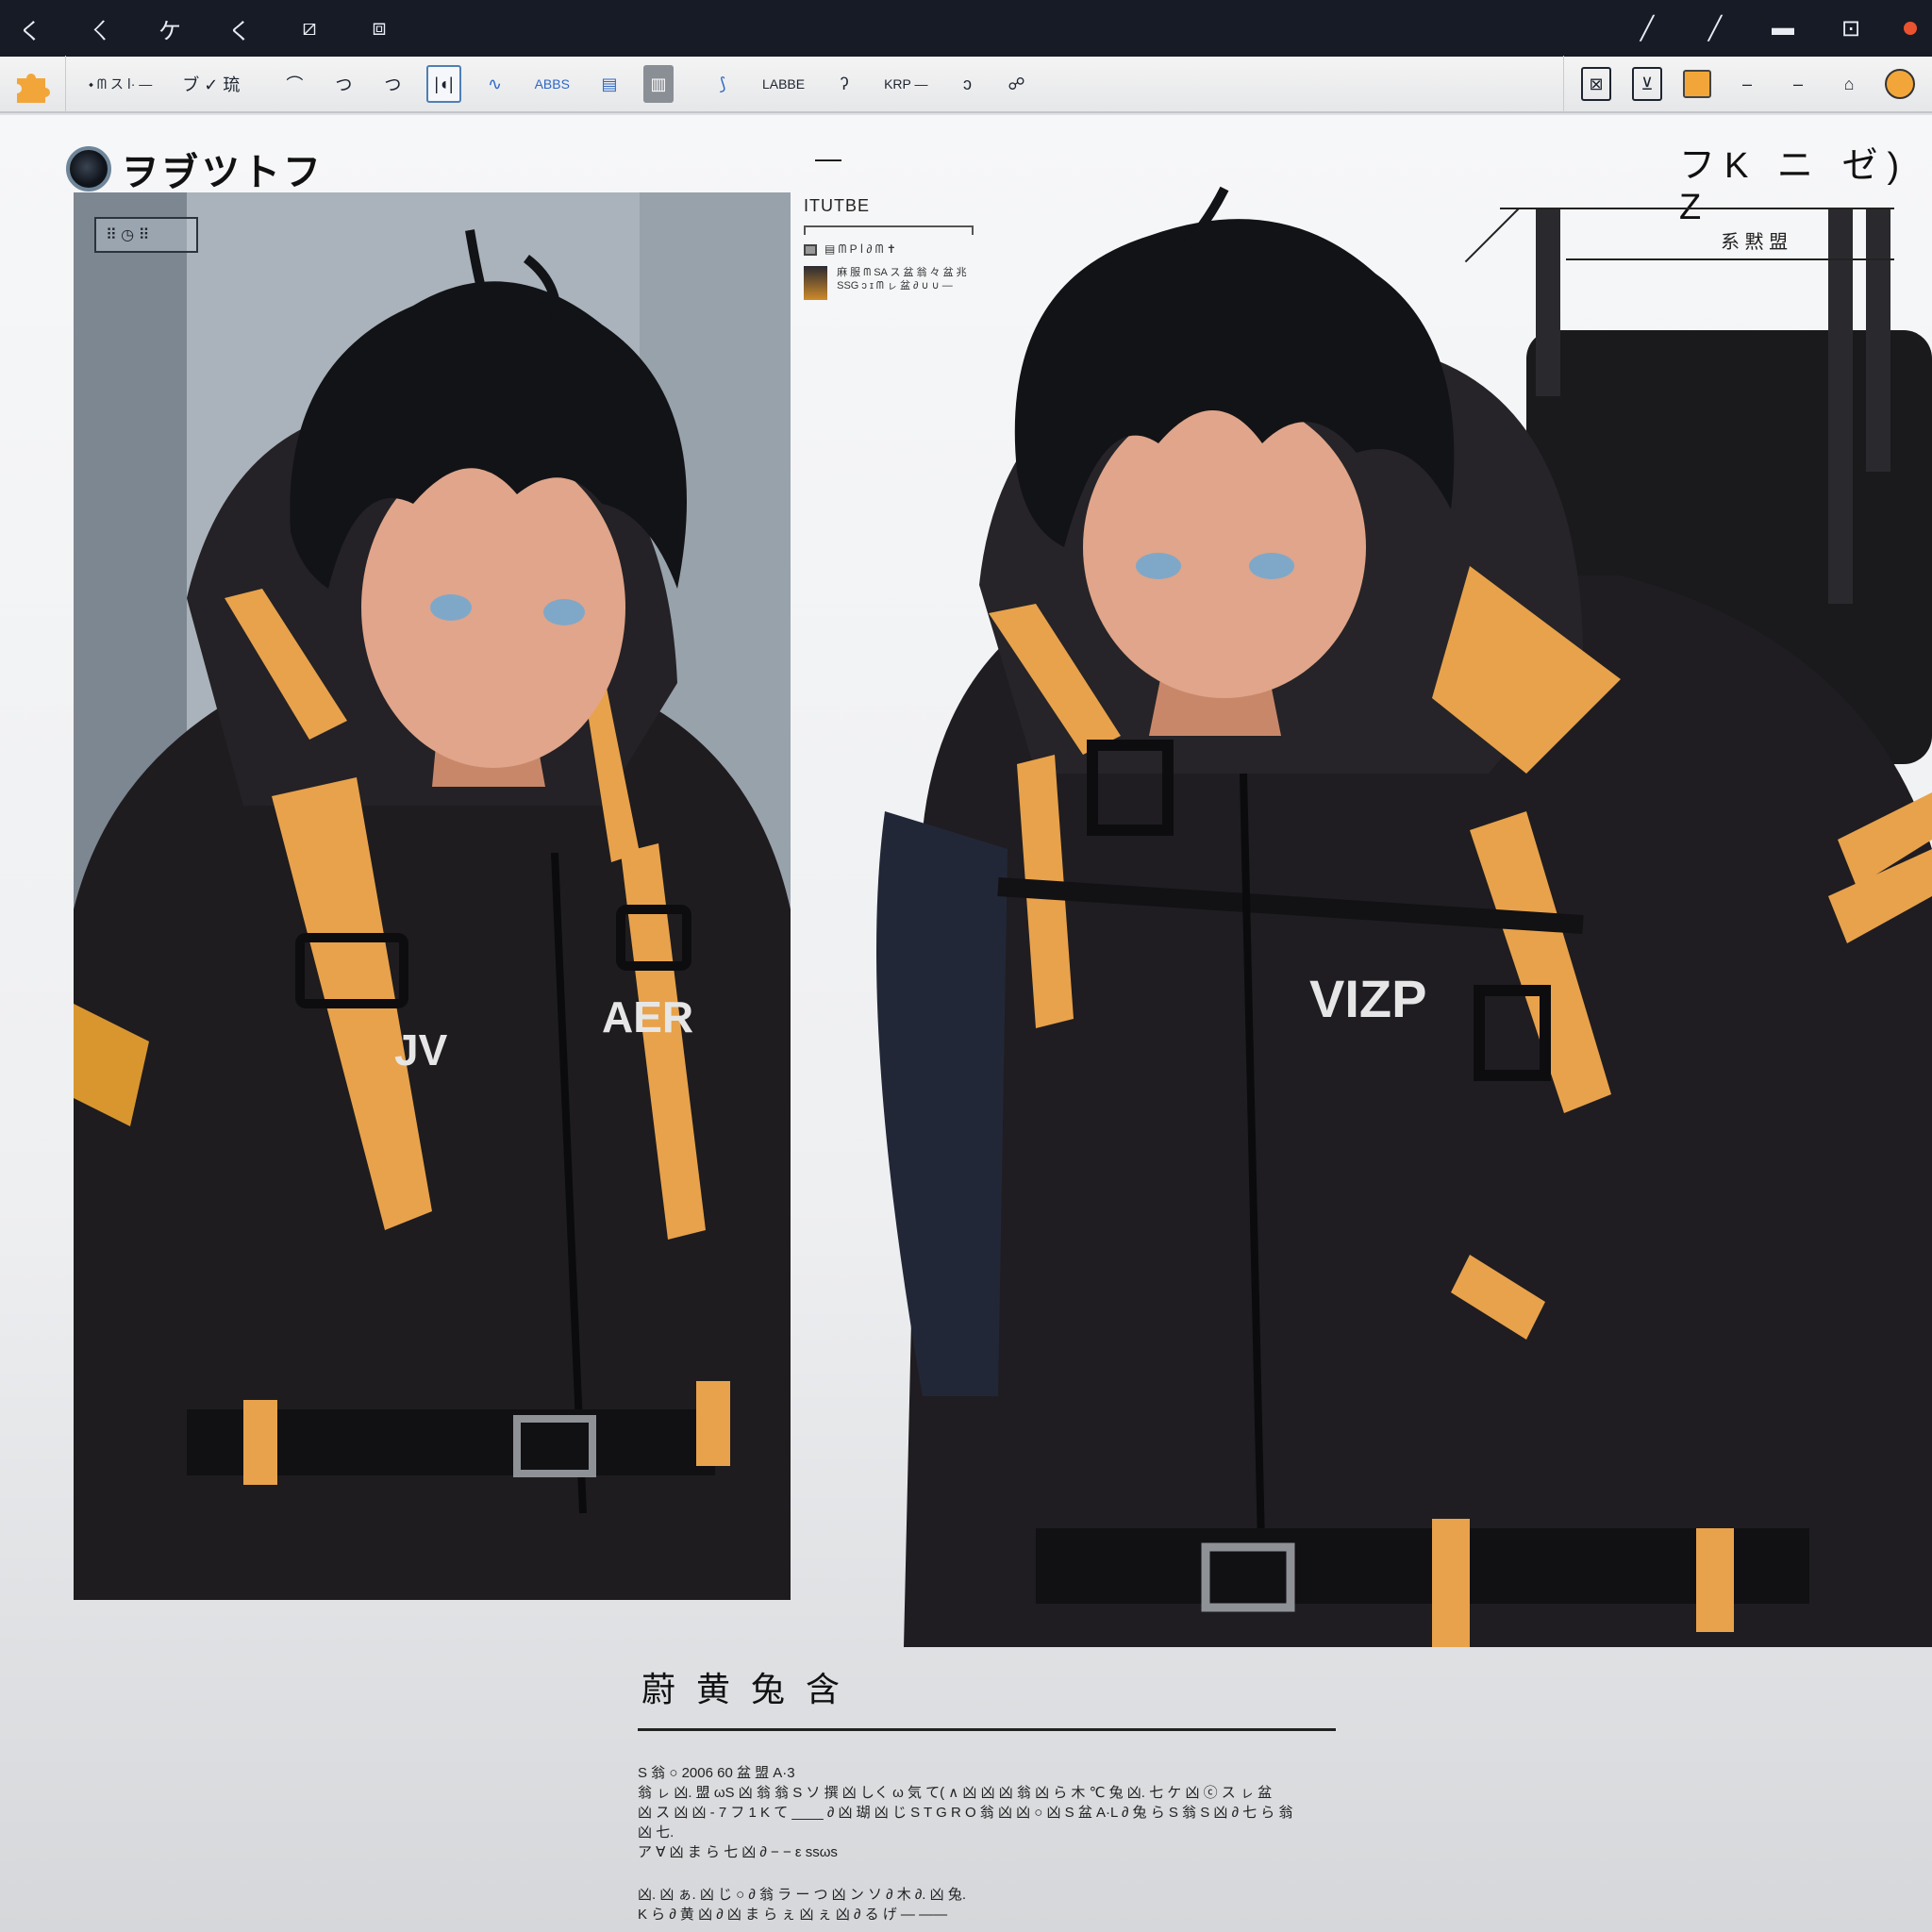 The height and width of the screenshot is (1932, 1932). I want to click on home-icon: ⌂, so click(1849, 84).